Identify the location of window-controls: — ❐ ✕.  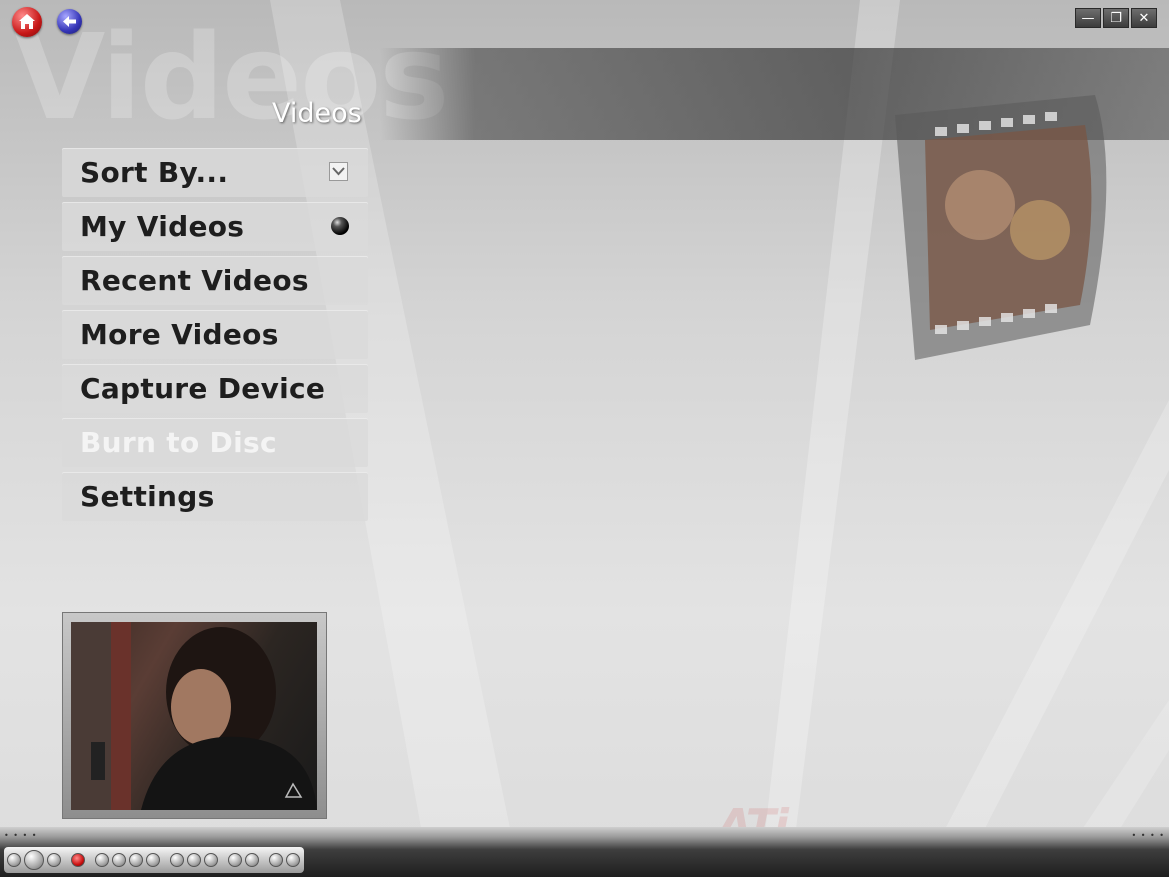
(1116, 18).